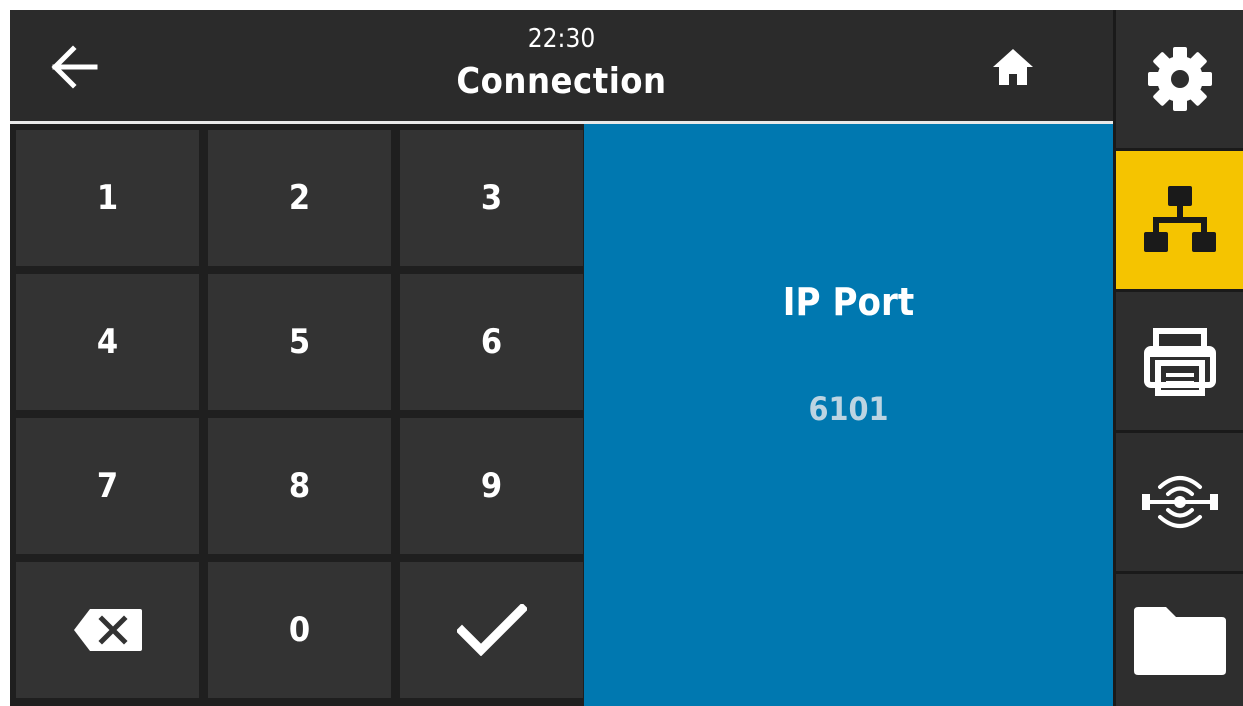  I want to click on confirm-button, so click(491, 630).